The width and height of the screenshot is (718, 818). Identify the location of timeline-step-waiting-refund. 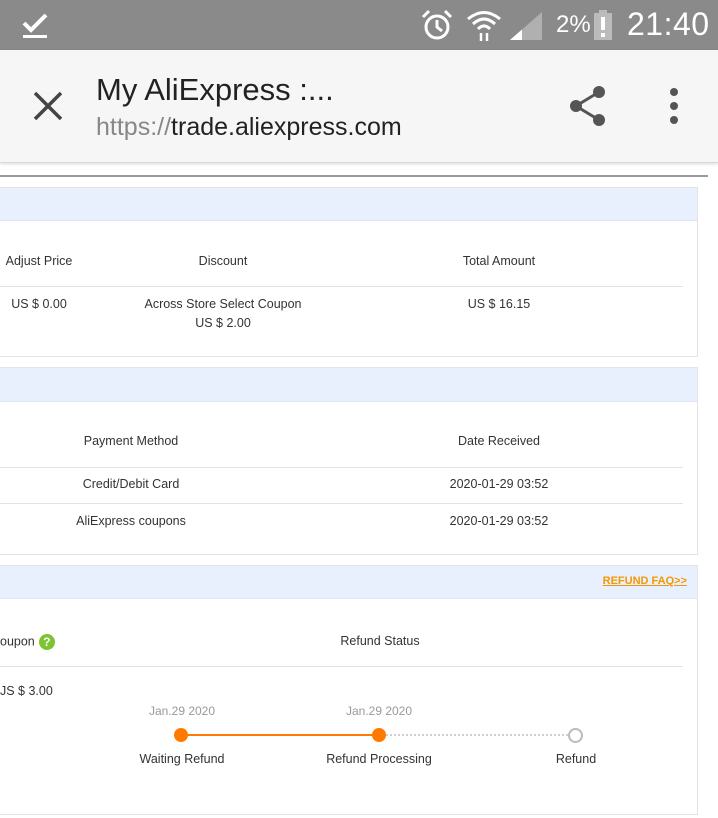
(181, 735).